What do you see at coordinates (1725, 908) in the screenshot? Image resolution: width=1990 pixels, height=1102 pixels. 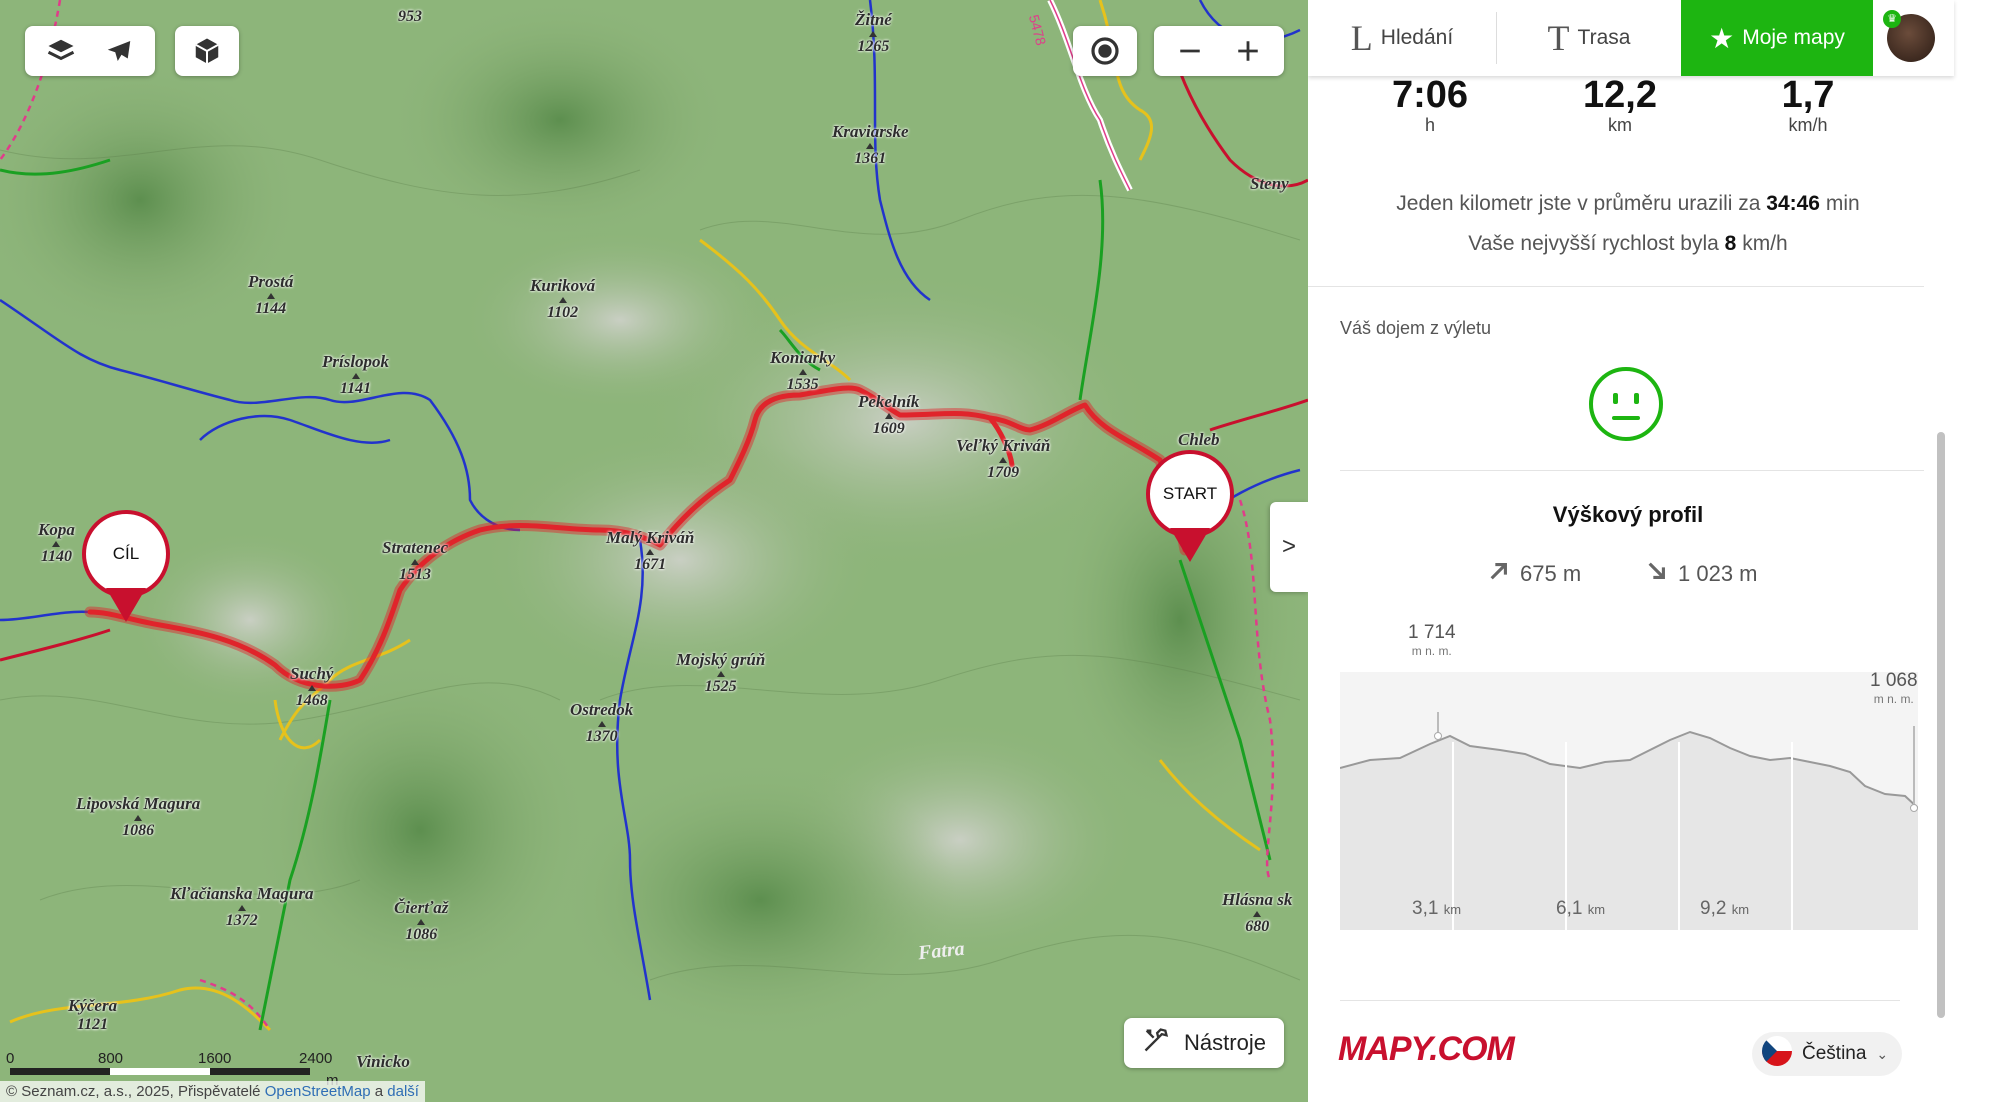 I see `km-tick: 9,2 km` at bounding box center [1725, 908].